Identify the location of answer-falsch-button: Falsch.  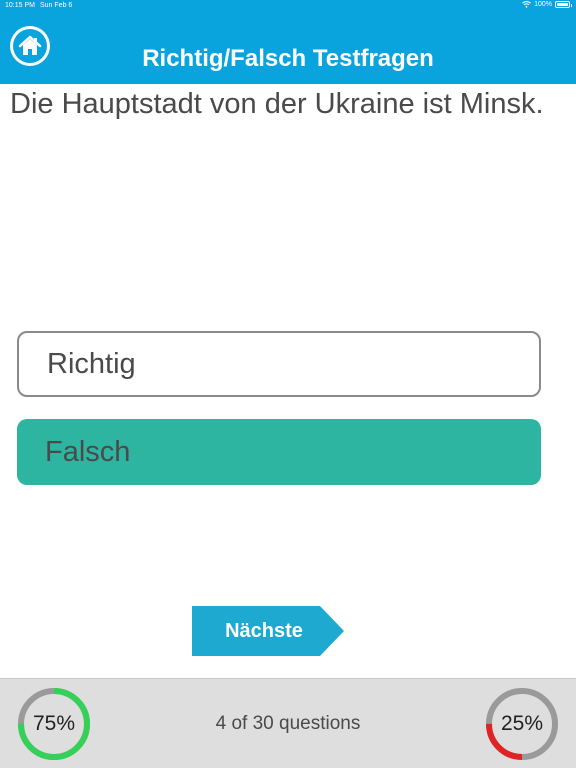
(279, 452).